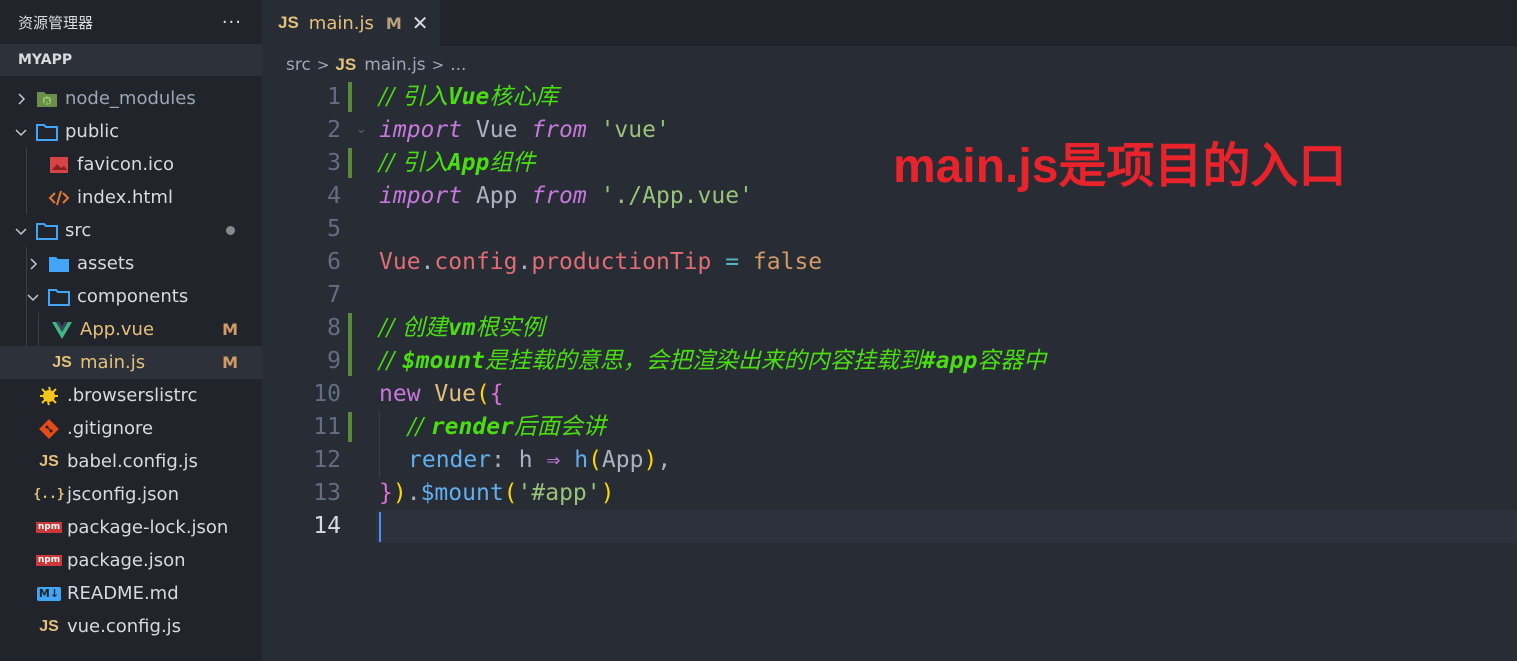 This screenshot has width=1517, height=661. Describe the element at coordinates (334, 130) in the screenshot. I see `line-number: 2` at that location.